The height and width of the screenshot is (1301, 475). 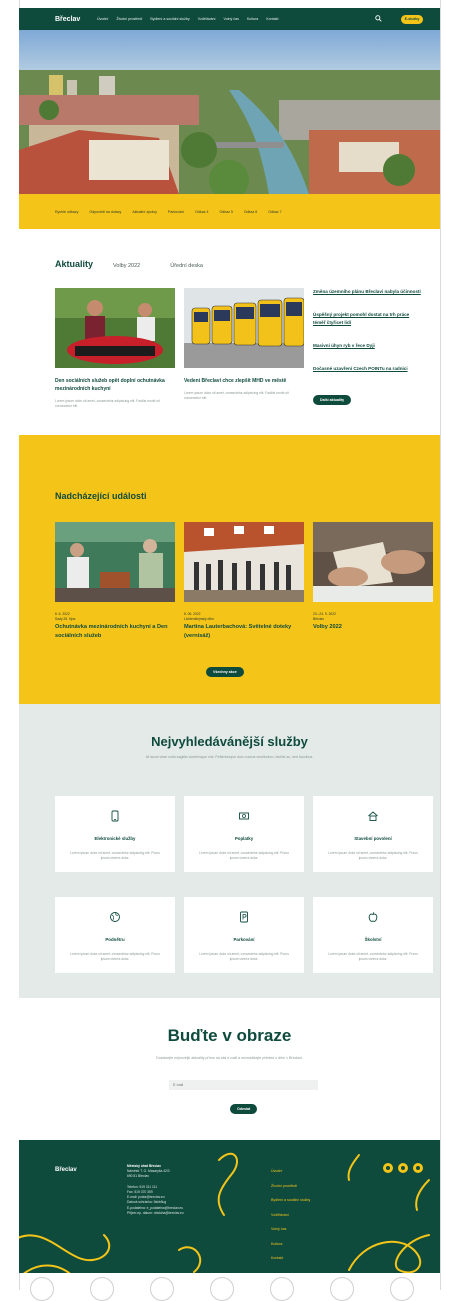 I want to click on service-name: Elektronické služby, so click(x=115, y=838).